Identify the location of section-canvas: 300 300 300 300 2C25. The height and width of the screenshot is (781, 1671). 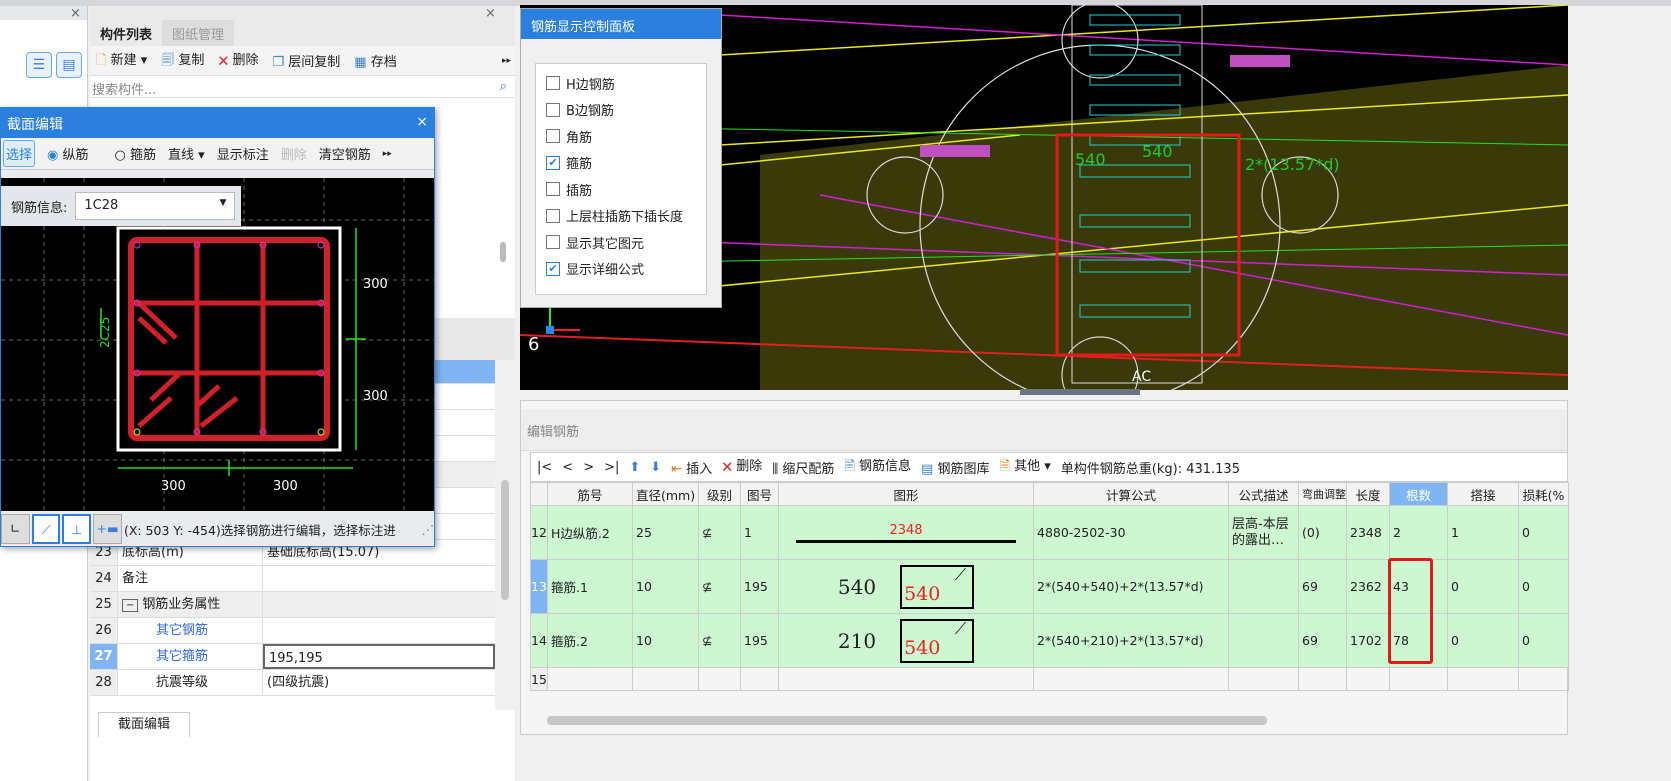
(217, 344).